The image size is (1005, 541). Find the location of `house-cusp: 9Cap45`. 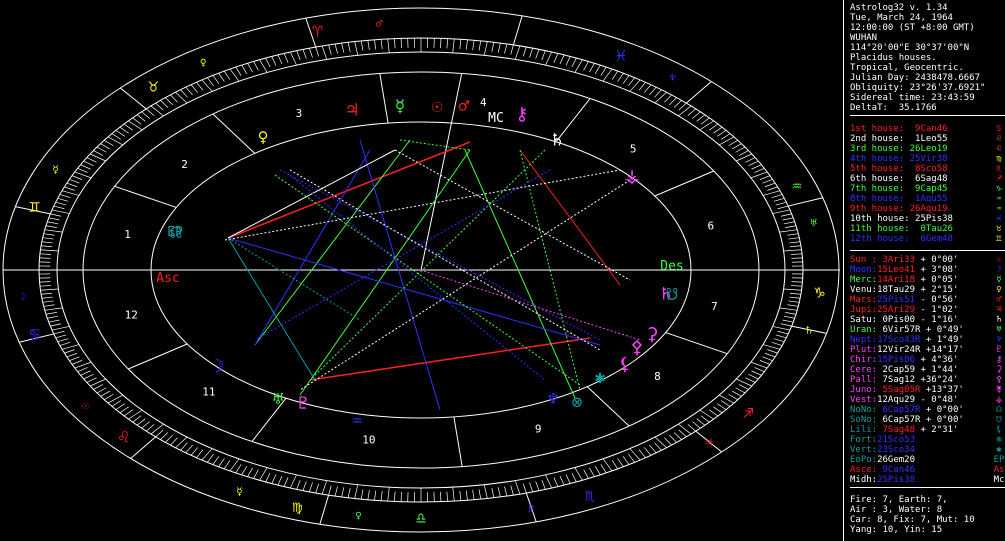

house-cusp: 9Cap45 is located at coordinates (928, 189).